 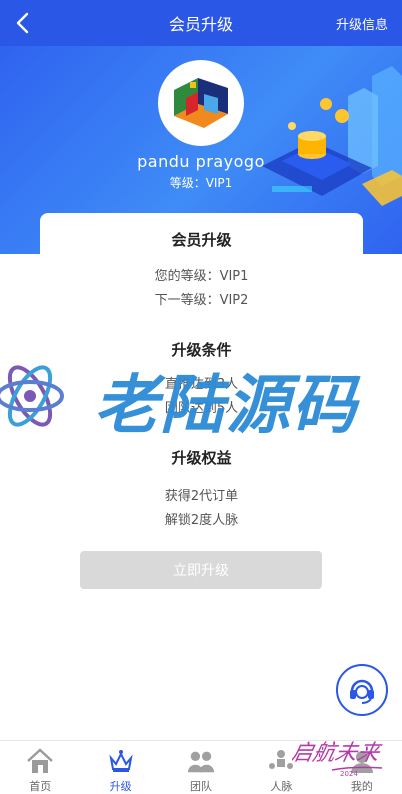 I want to click on tab-label: 团队, so click(x=201, y=786).